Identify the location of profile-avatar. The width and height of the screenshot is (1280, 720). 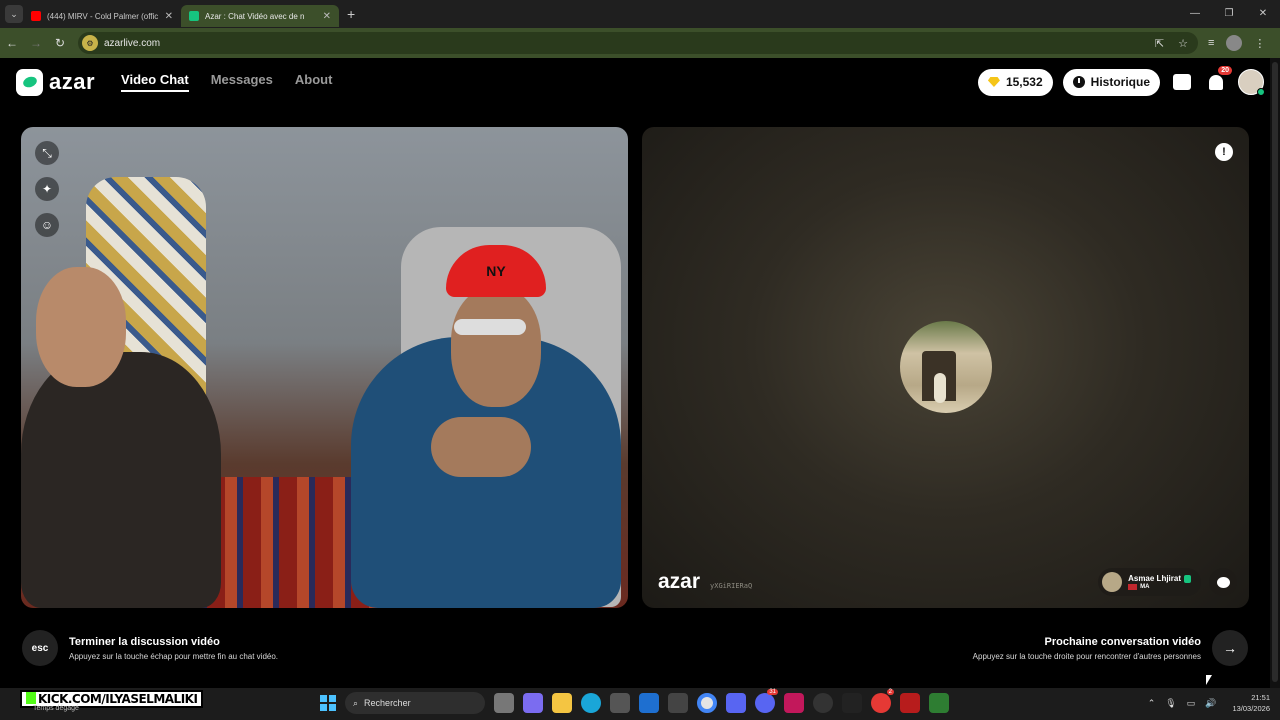
(1234, 43).